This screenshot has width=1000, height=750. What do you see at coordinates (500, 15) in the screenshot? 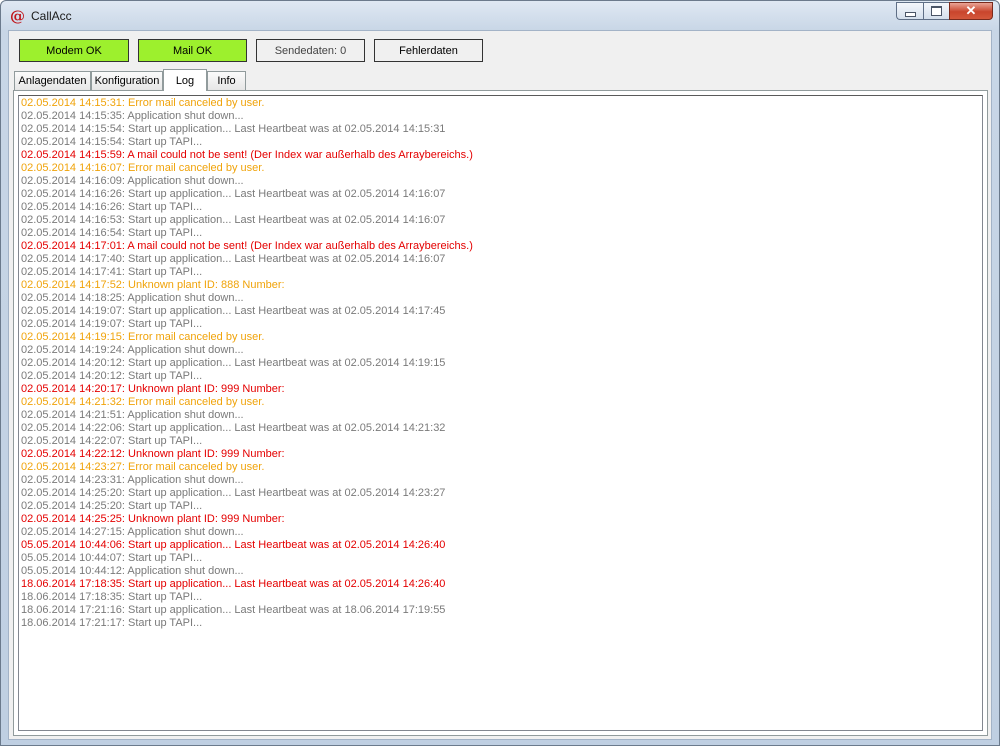
I see `title-bar: @ CallAcc ✕` at bounding box center [500, 15].